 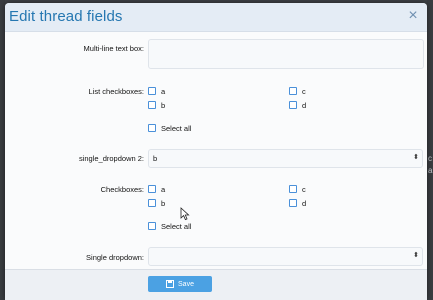 I want to click on list-checkbox-b: b, so click(x=156, y=105).